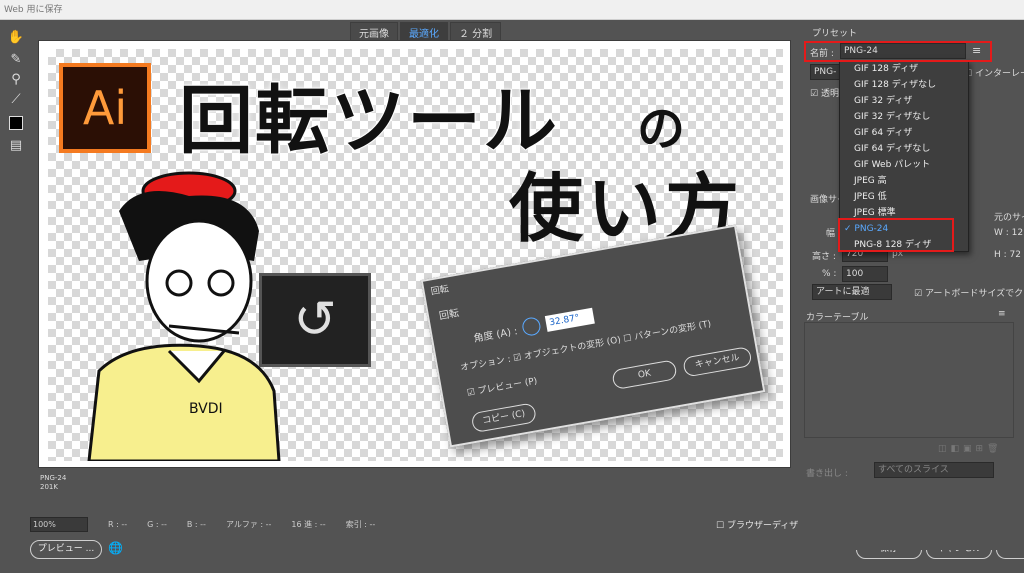  I want to click on resample-select: アートに最適, so click(852, 292).